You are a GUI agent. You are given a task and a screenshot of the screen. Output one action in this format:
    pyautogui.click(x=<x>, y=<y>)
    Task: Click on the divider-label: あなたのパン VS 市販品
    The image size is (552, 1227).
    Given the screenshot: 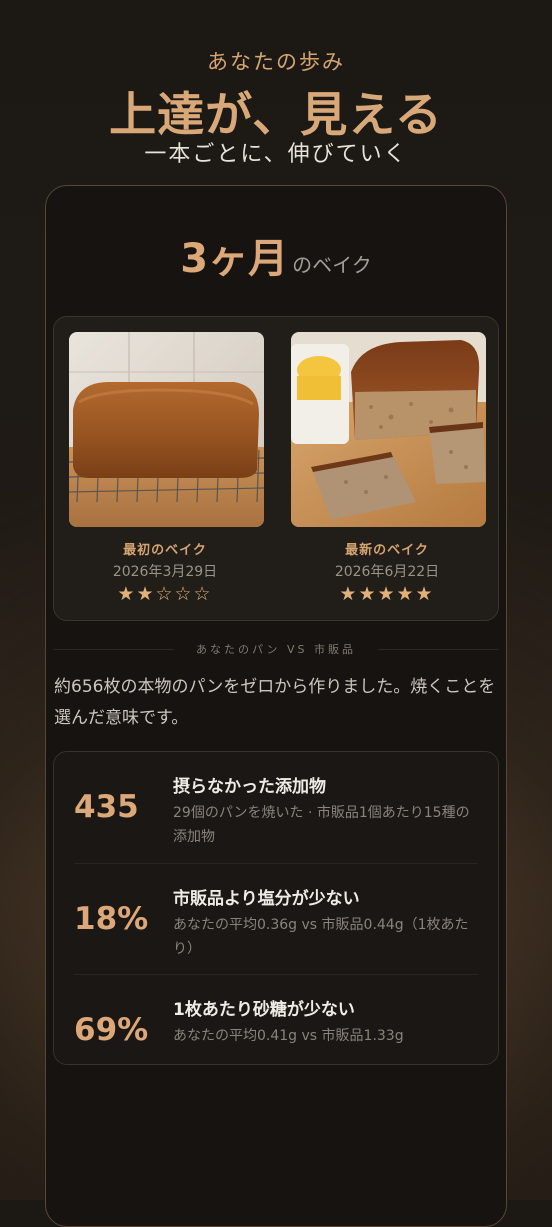 What is the action you would take?
    pyautogui.click(x=276, y=649)
    